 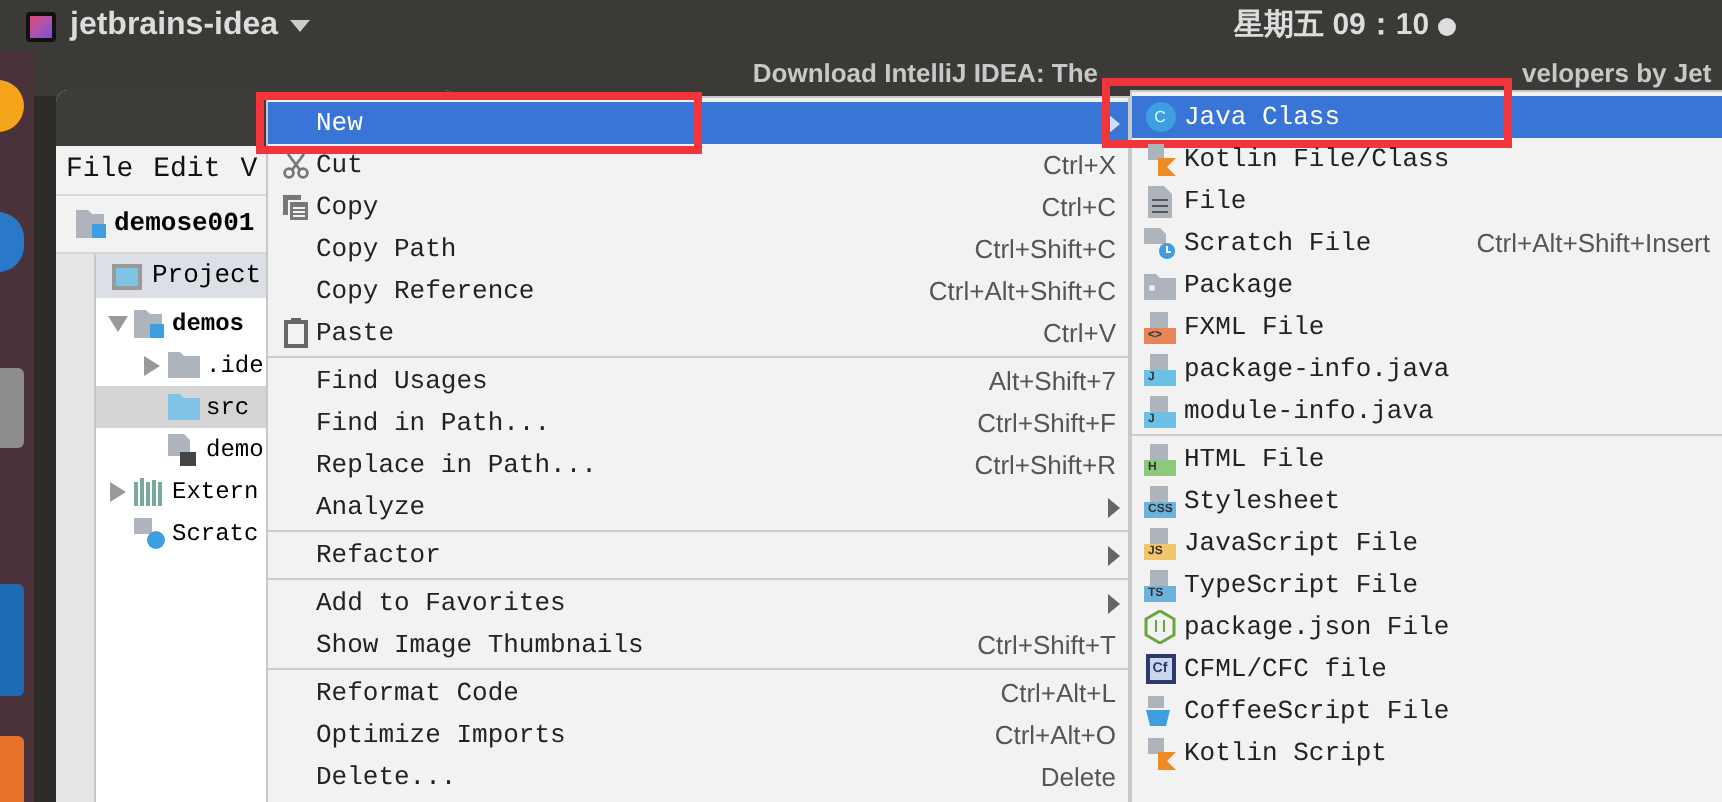 I want to click on shortcut-text: Ctrl+Shift+T, so click(x=1047, y=645).